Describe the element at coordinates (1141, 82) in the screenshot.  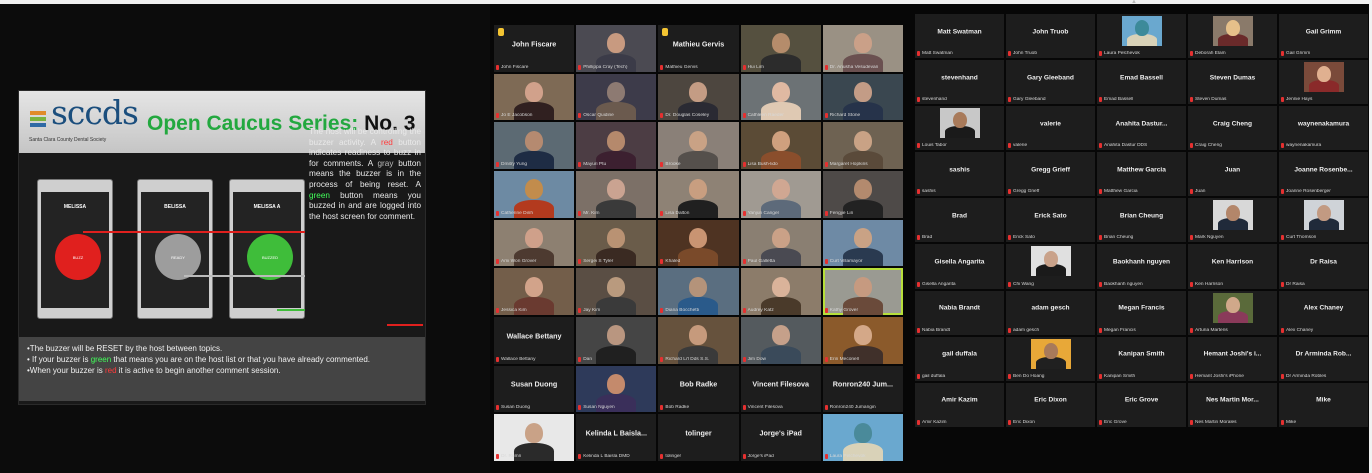
I see `participant-tile: Emad Bassell Emad Bassell` at that location.